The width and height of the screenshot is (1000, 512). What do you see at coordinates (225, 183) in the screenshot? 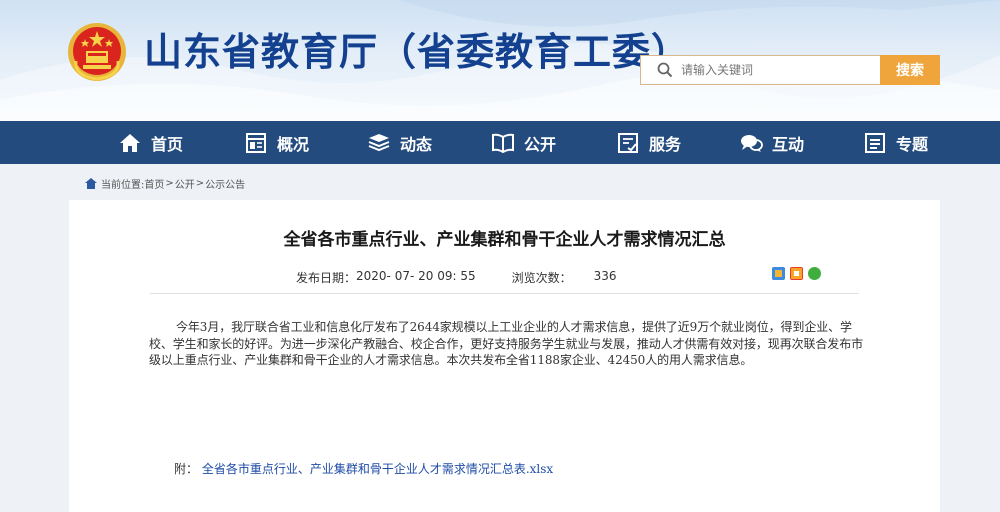
I see `breadcrumb-link-notices: 公示公告` at bounding box center [225, 183].